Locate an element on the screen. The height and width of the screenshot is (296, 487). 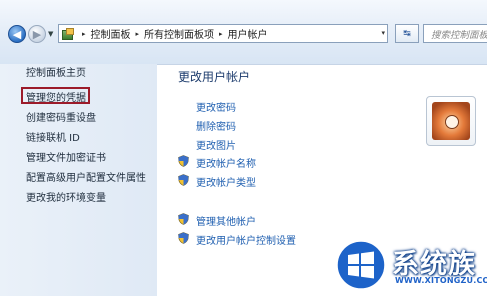
uac-settings-link: 更改用户帐户控制设置 is located at coordinates (246, 239).